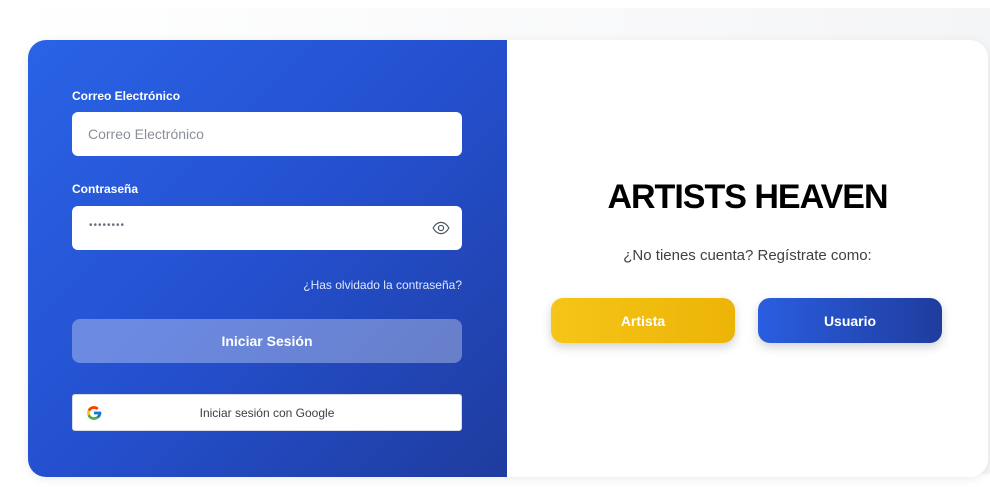 The width and height of the screenshot is (990, 487). Describe the element at coordinates (850, 320) in the screenshot. I see `register-user-button: Usuario` at that location.